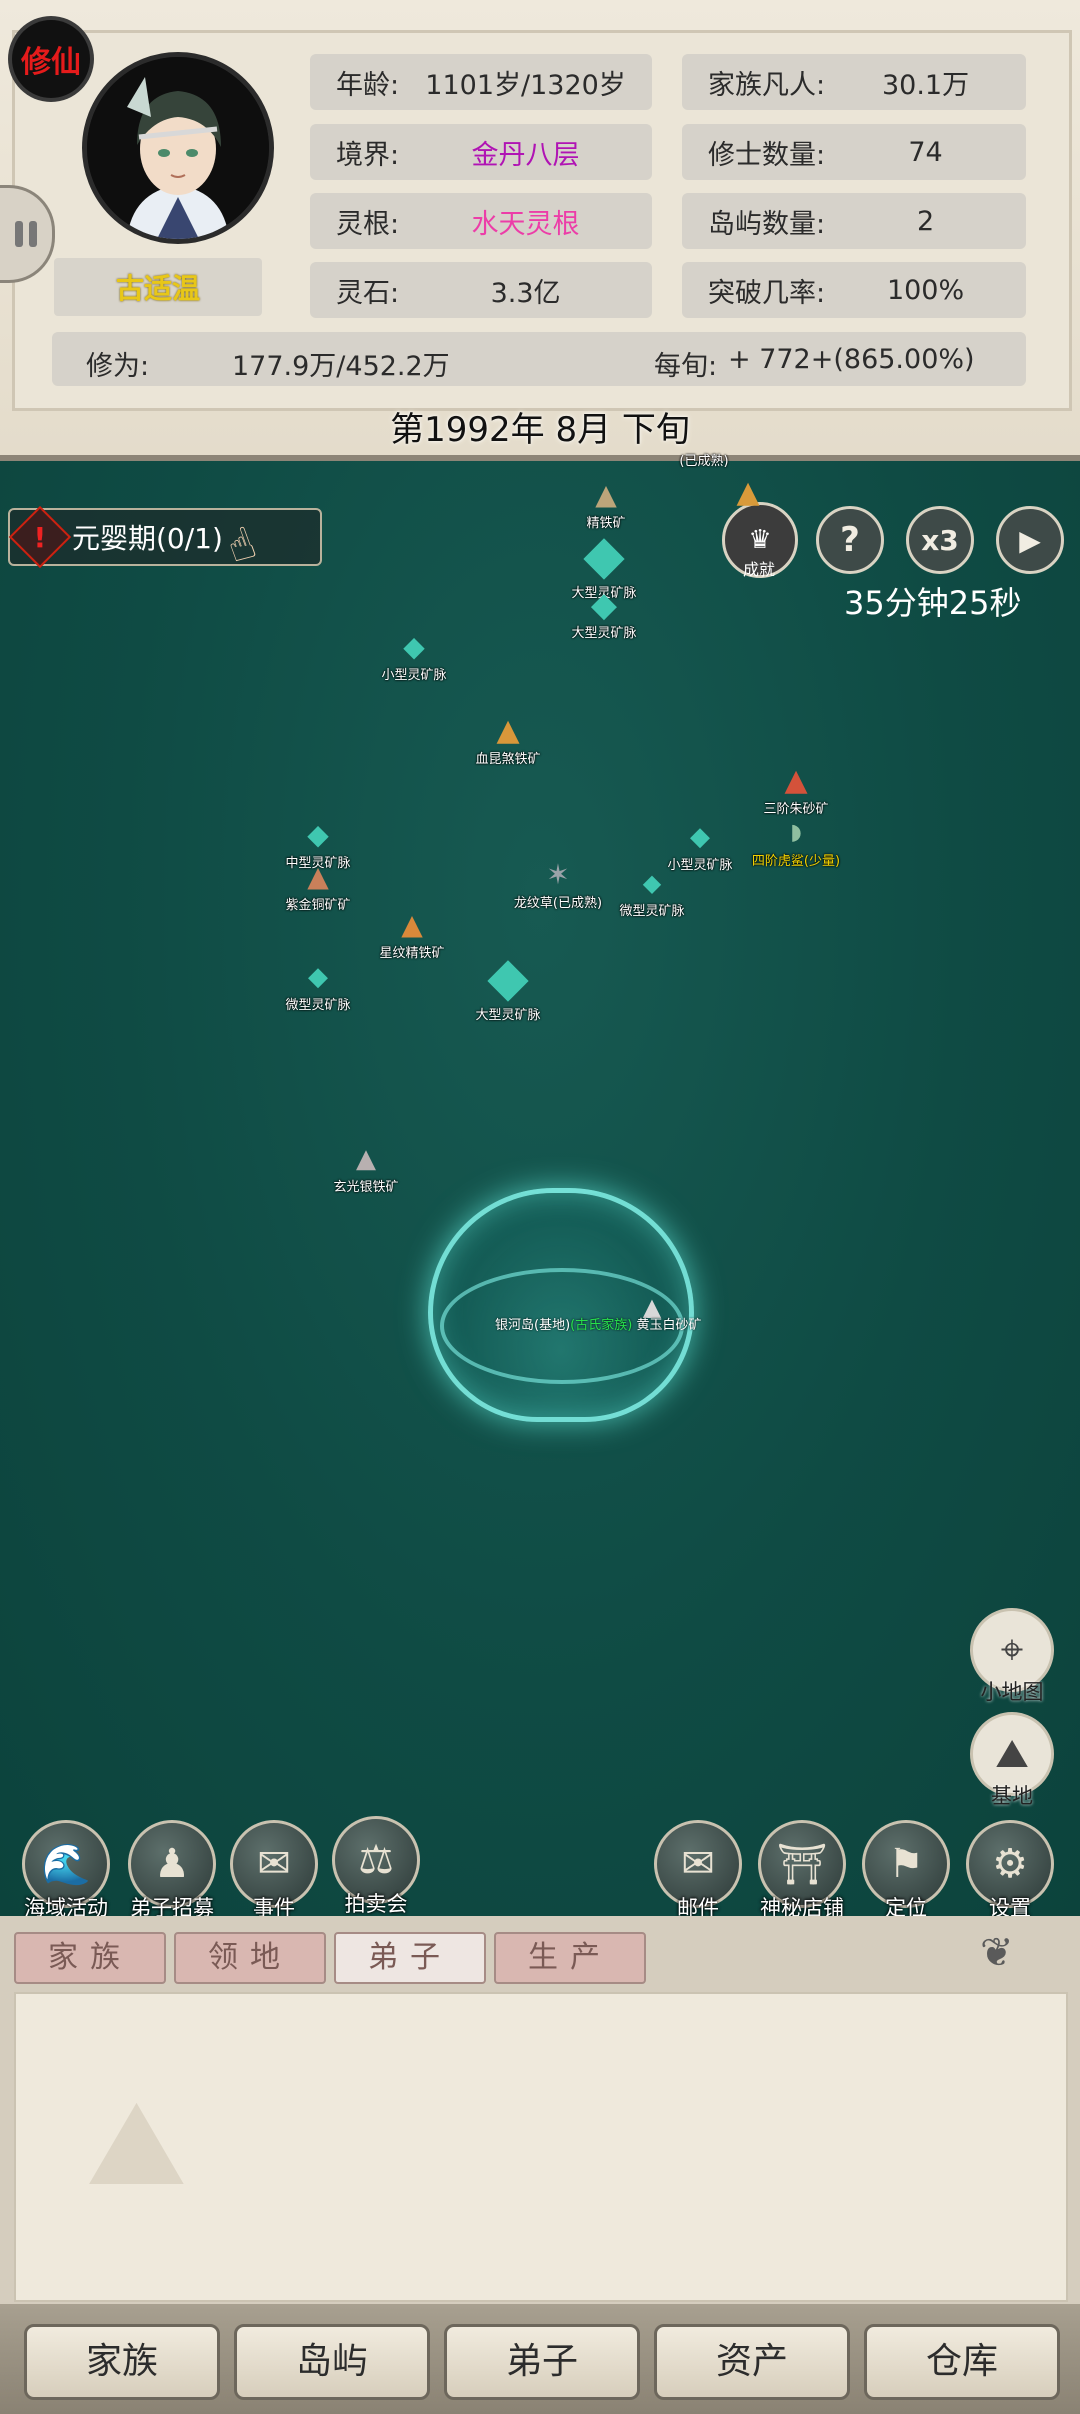 The image size is (1080, 2414). What do you see at coordinates (410, 1958) in the screenshot?
I see `tab-disciples: 弟子` at bounding box center [410, 1958].